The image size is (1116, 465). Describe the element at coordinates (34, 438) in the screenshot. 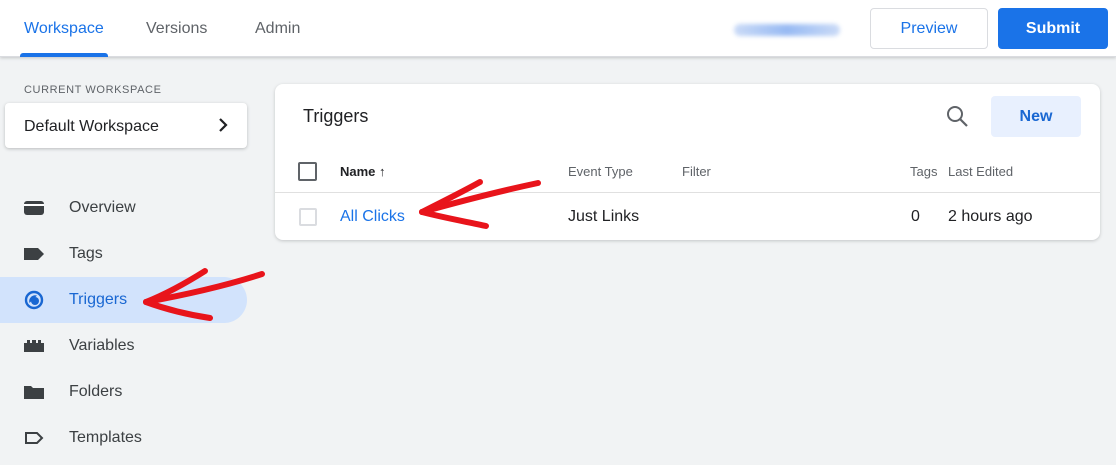

I see `templates-icon` at that location.